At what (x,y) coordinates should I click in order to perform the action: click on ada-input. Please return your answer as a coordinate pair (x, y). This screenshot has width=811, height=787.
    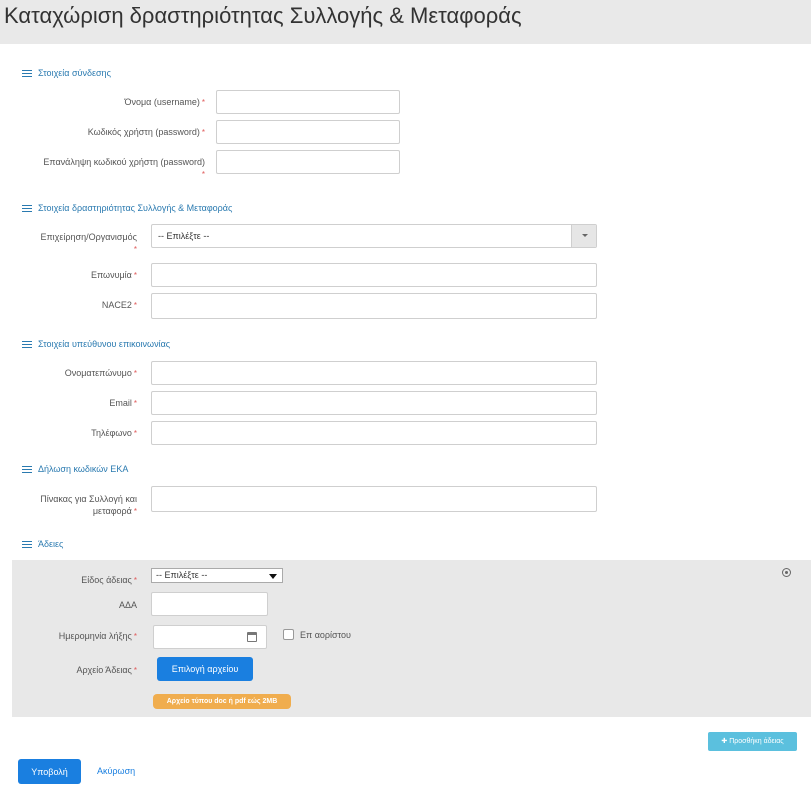
    Looking at the image, I should click on (209, 604).